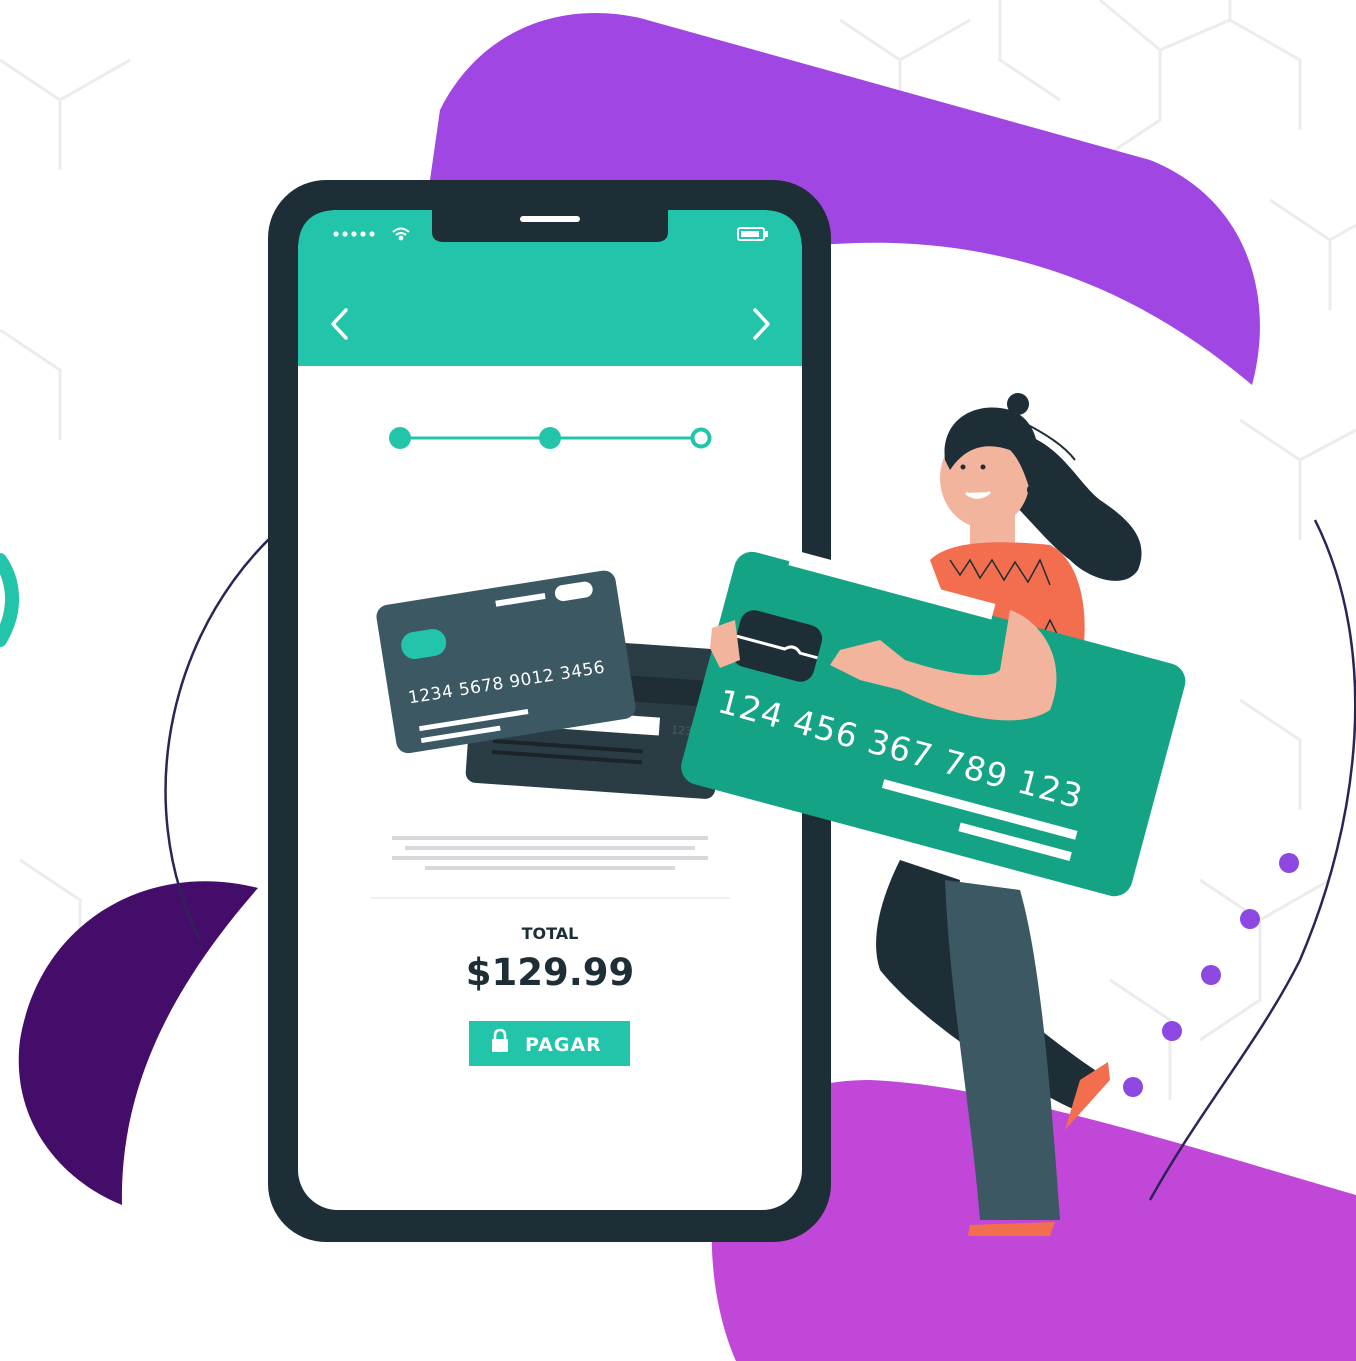  I want to click on decorative-arc-right, so click(1252, 860).